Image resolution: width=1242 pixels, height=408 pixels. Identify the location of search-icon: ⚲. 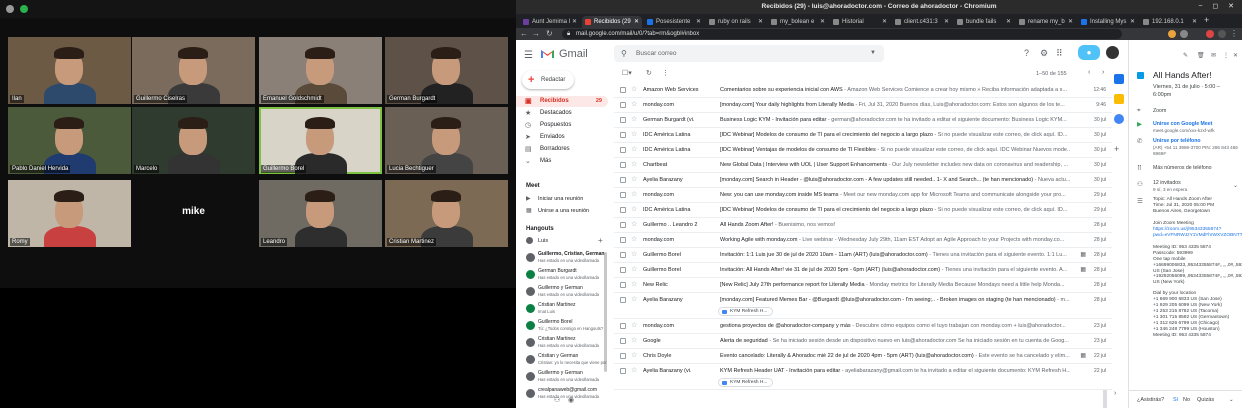
(624, 53).